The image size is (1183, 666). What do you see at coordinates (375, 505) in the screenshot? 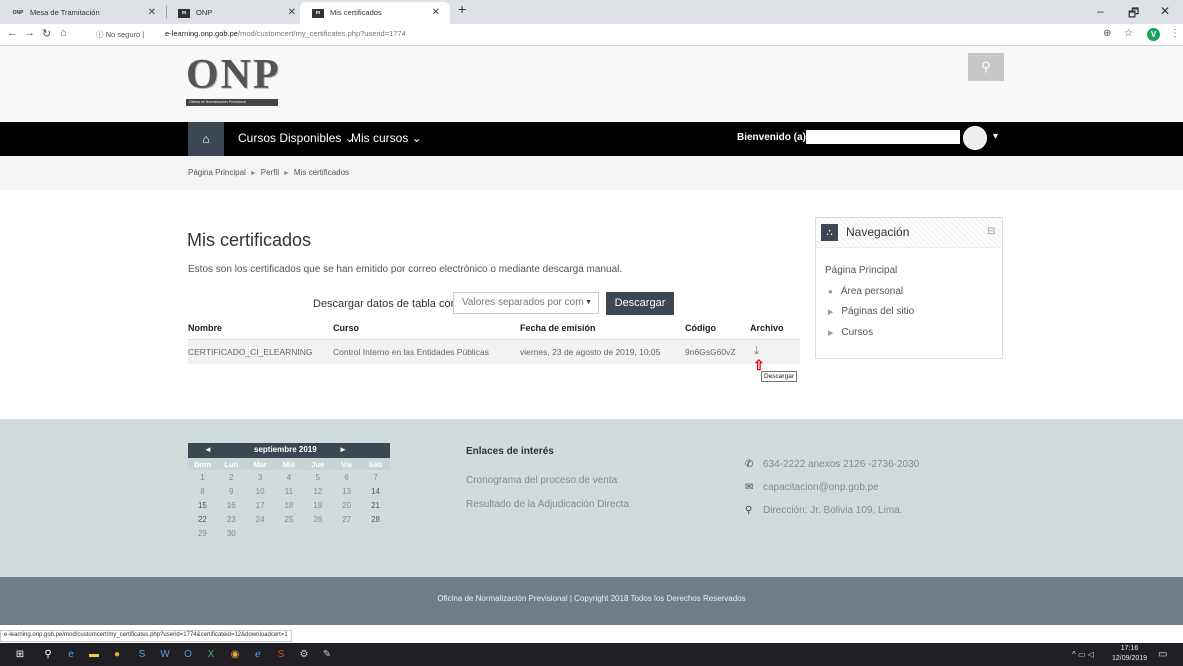
I see `calendar-day: 21` at bounding box center [375, 505].